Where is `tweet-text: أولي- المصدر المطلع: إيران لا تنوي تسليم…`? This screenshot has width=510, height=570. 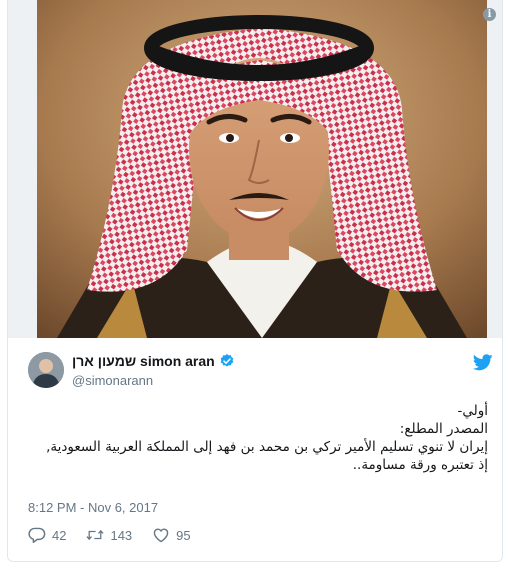 tweet-text: أولي- المصدر المطلع: إيران لا تنوي تسليم… is located at coordinates (258, 438).